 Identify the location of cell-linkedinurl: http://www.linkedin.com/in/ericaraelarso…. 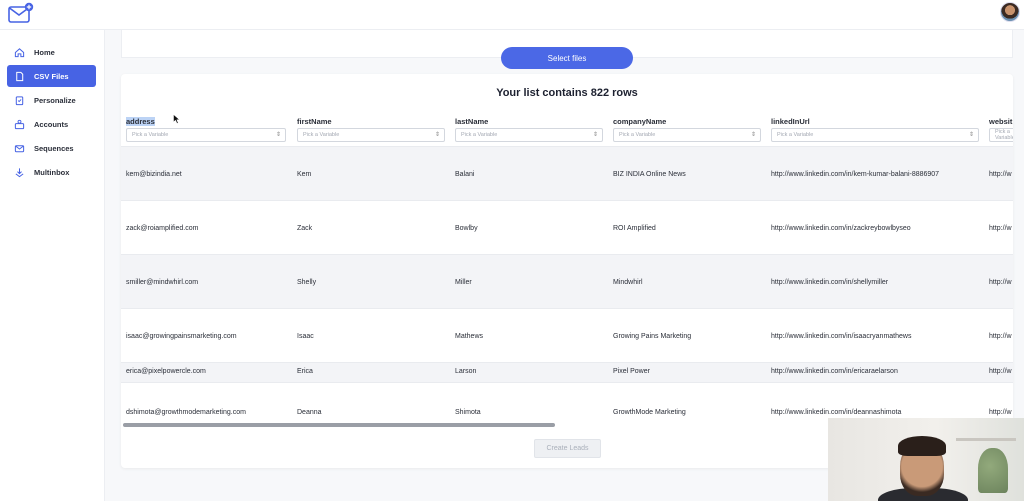
(834, 371).